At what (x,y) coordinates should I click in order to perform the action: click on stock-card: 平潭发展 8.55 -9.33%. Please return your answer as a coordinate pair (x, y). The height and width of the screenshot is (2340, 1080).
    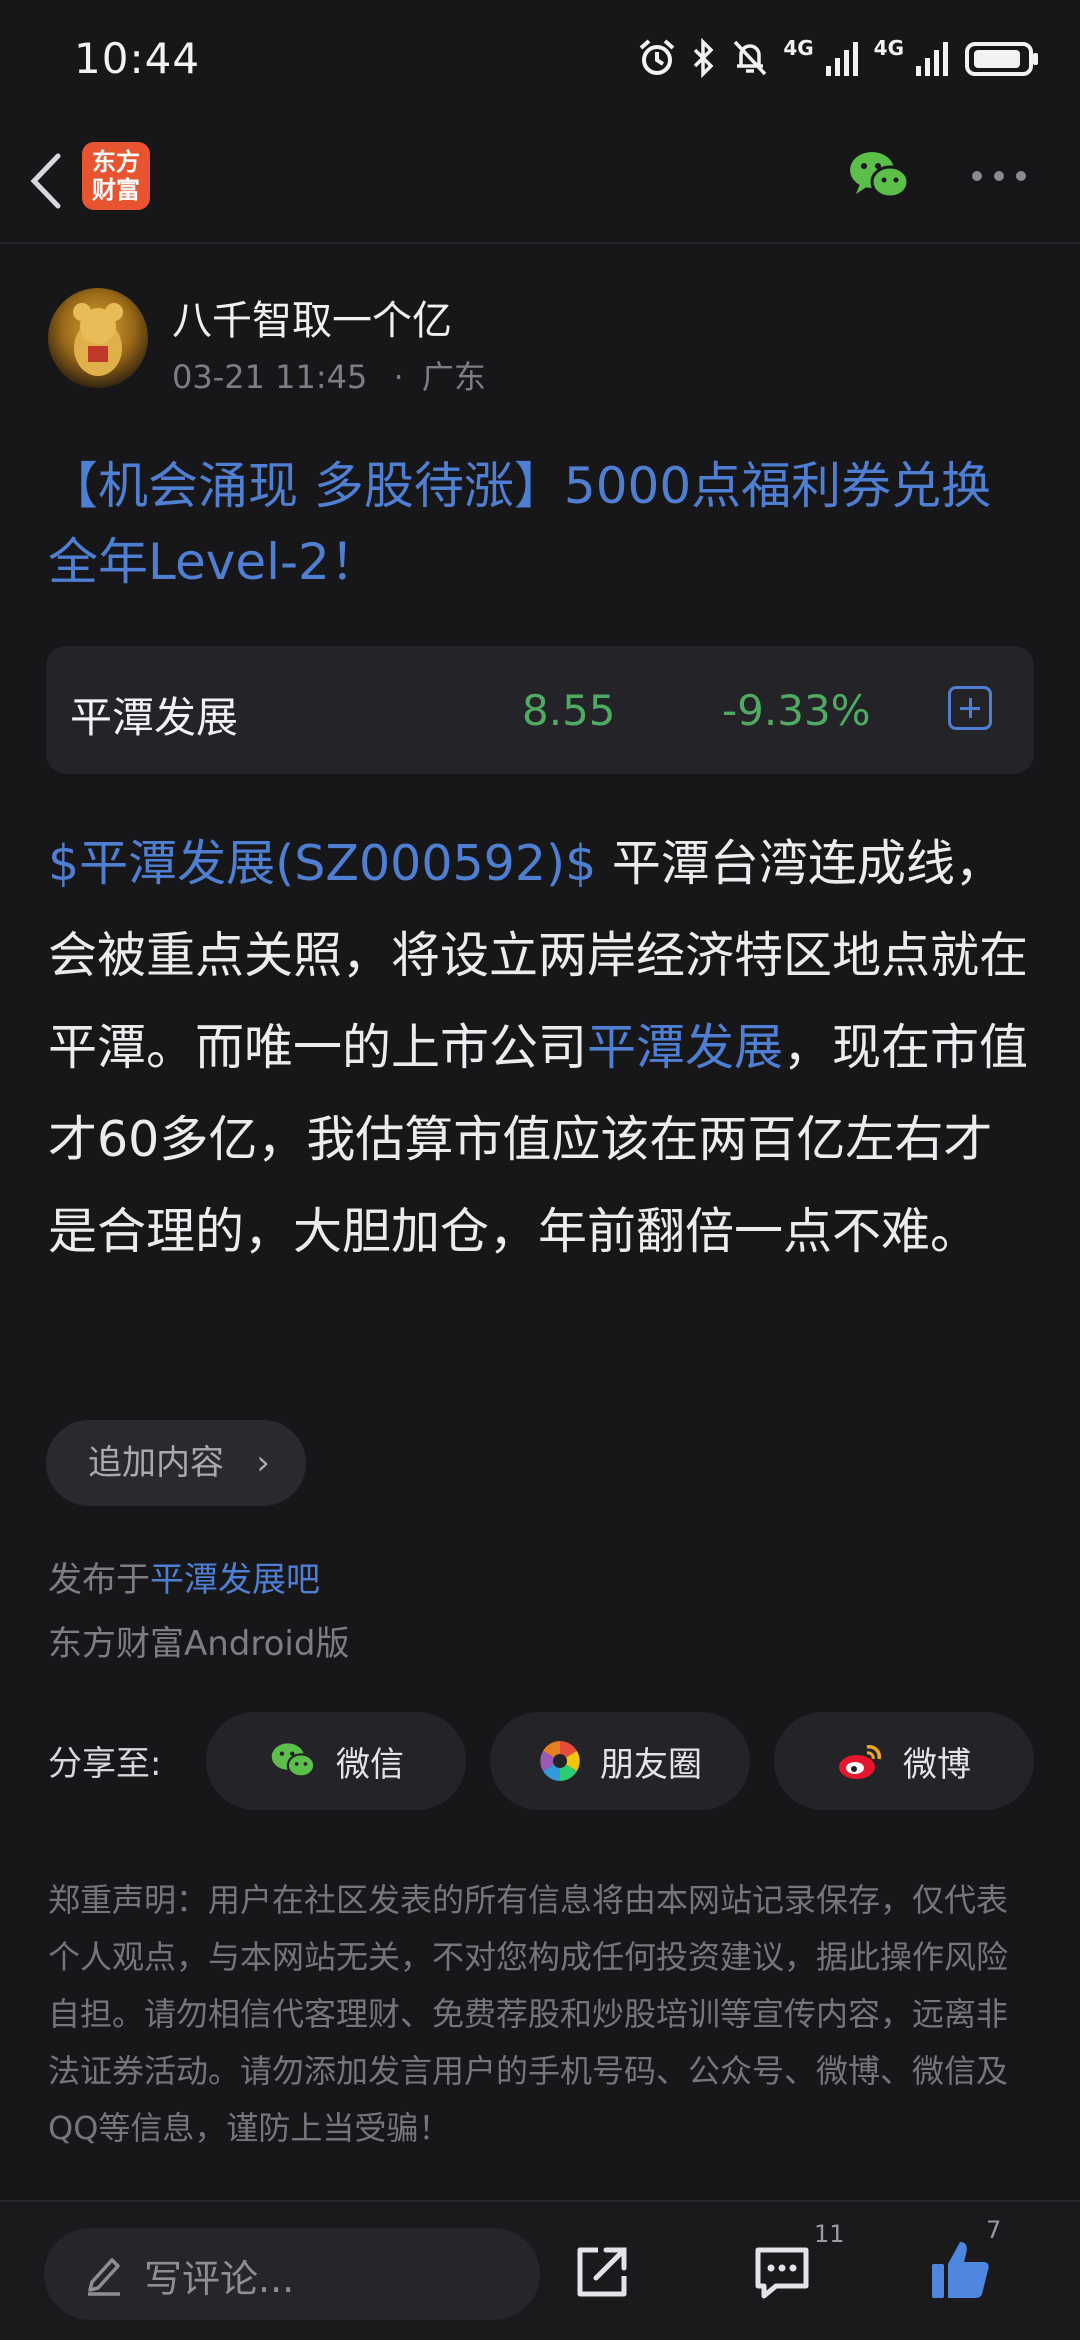
    Looking at the image, I should click on (540, 710).